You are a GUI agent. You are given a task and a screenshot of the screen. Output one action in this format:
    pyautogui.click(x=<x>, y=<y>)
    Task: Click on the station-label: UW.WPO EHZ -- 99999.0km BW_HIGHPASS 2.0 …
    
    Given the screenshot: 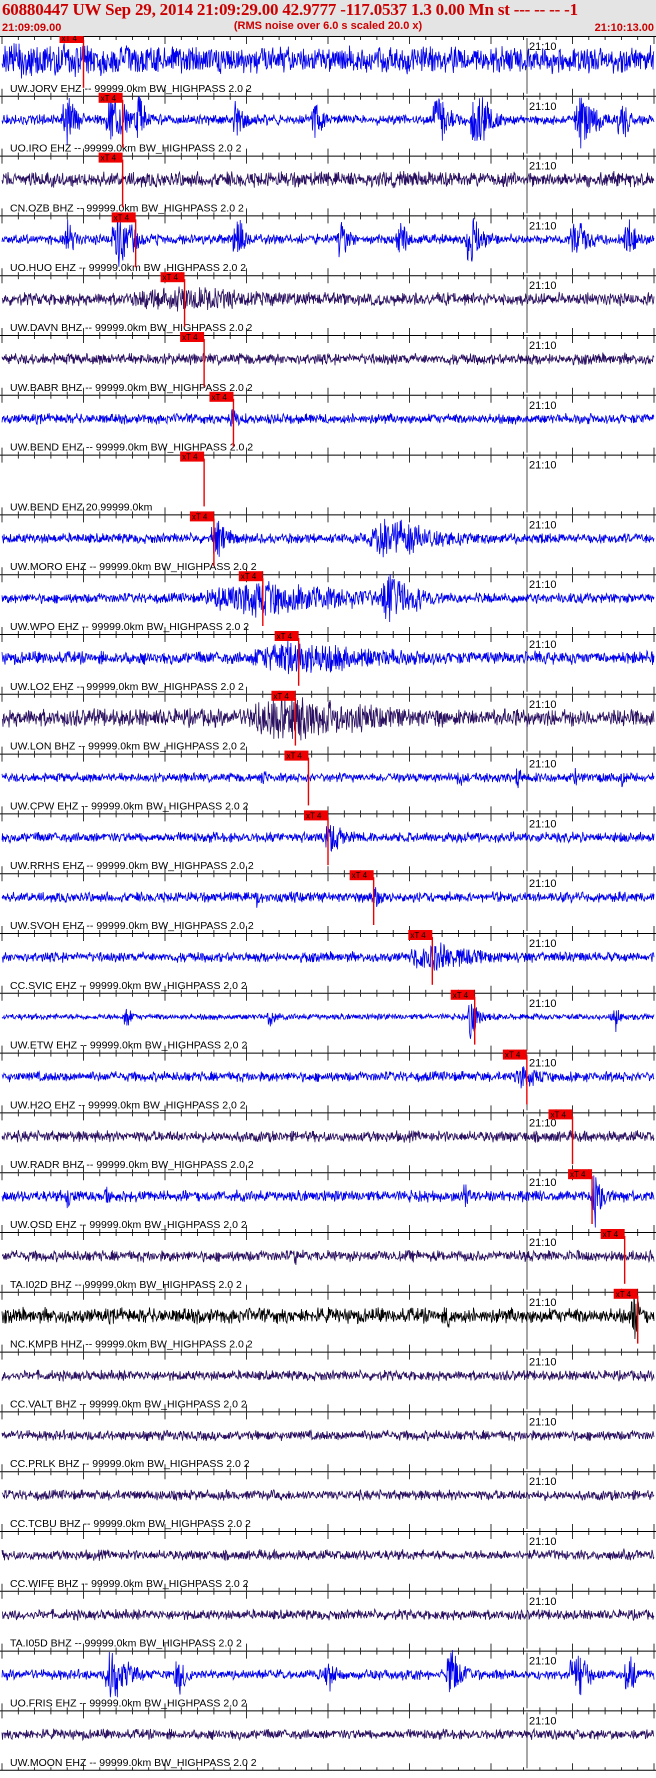 What is the action you would take?
    pyautogui.click(x=129, y=627)
    